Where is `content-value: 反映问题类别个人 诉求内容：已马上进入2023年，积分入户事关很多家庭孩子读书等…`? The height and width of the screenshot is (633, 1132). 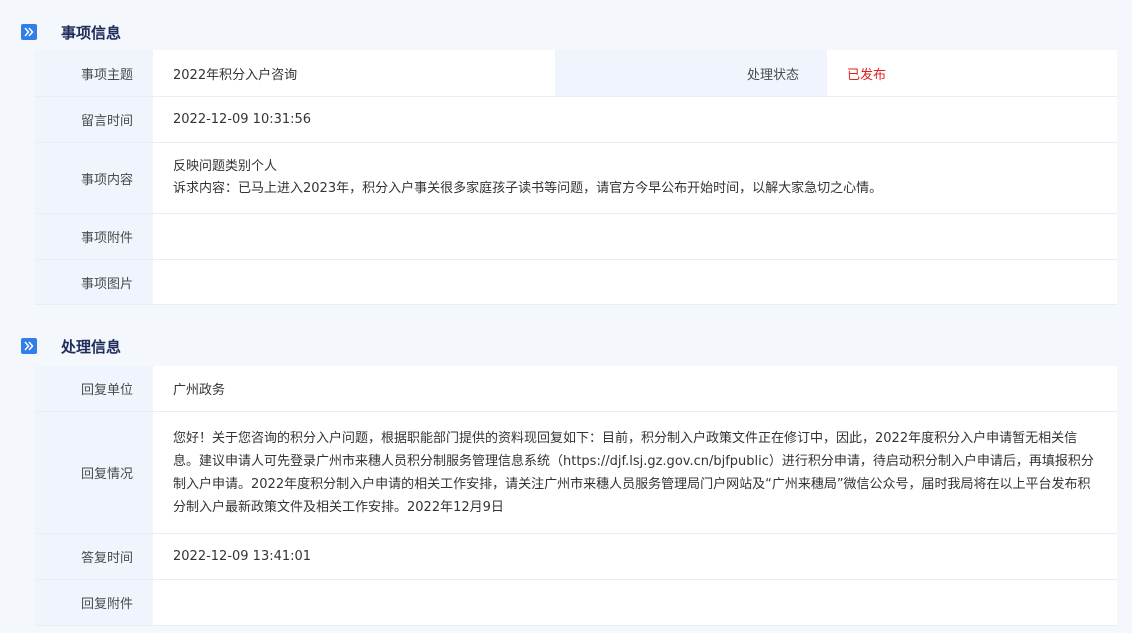
content-value: 反映问题类别个人 诉求内容：已马上进入2023年，积分入户事关很多家庭孩子读书等… is located at coordinates (638, 178).